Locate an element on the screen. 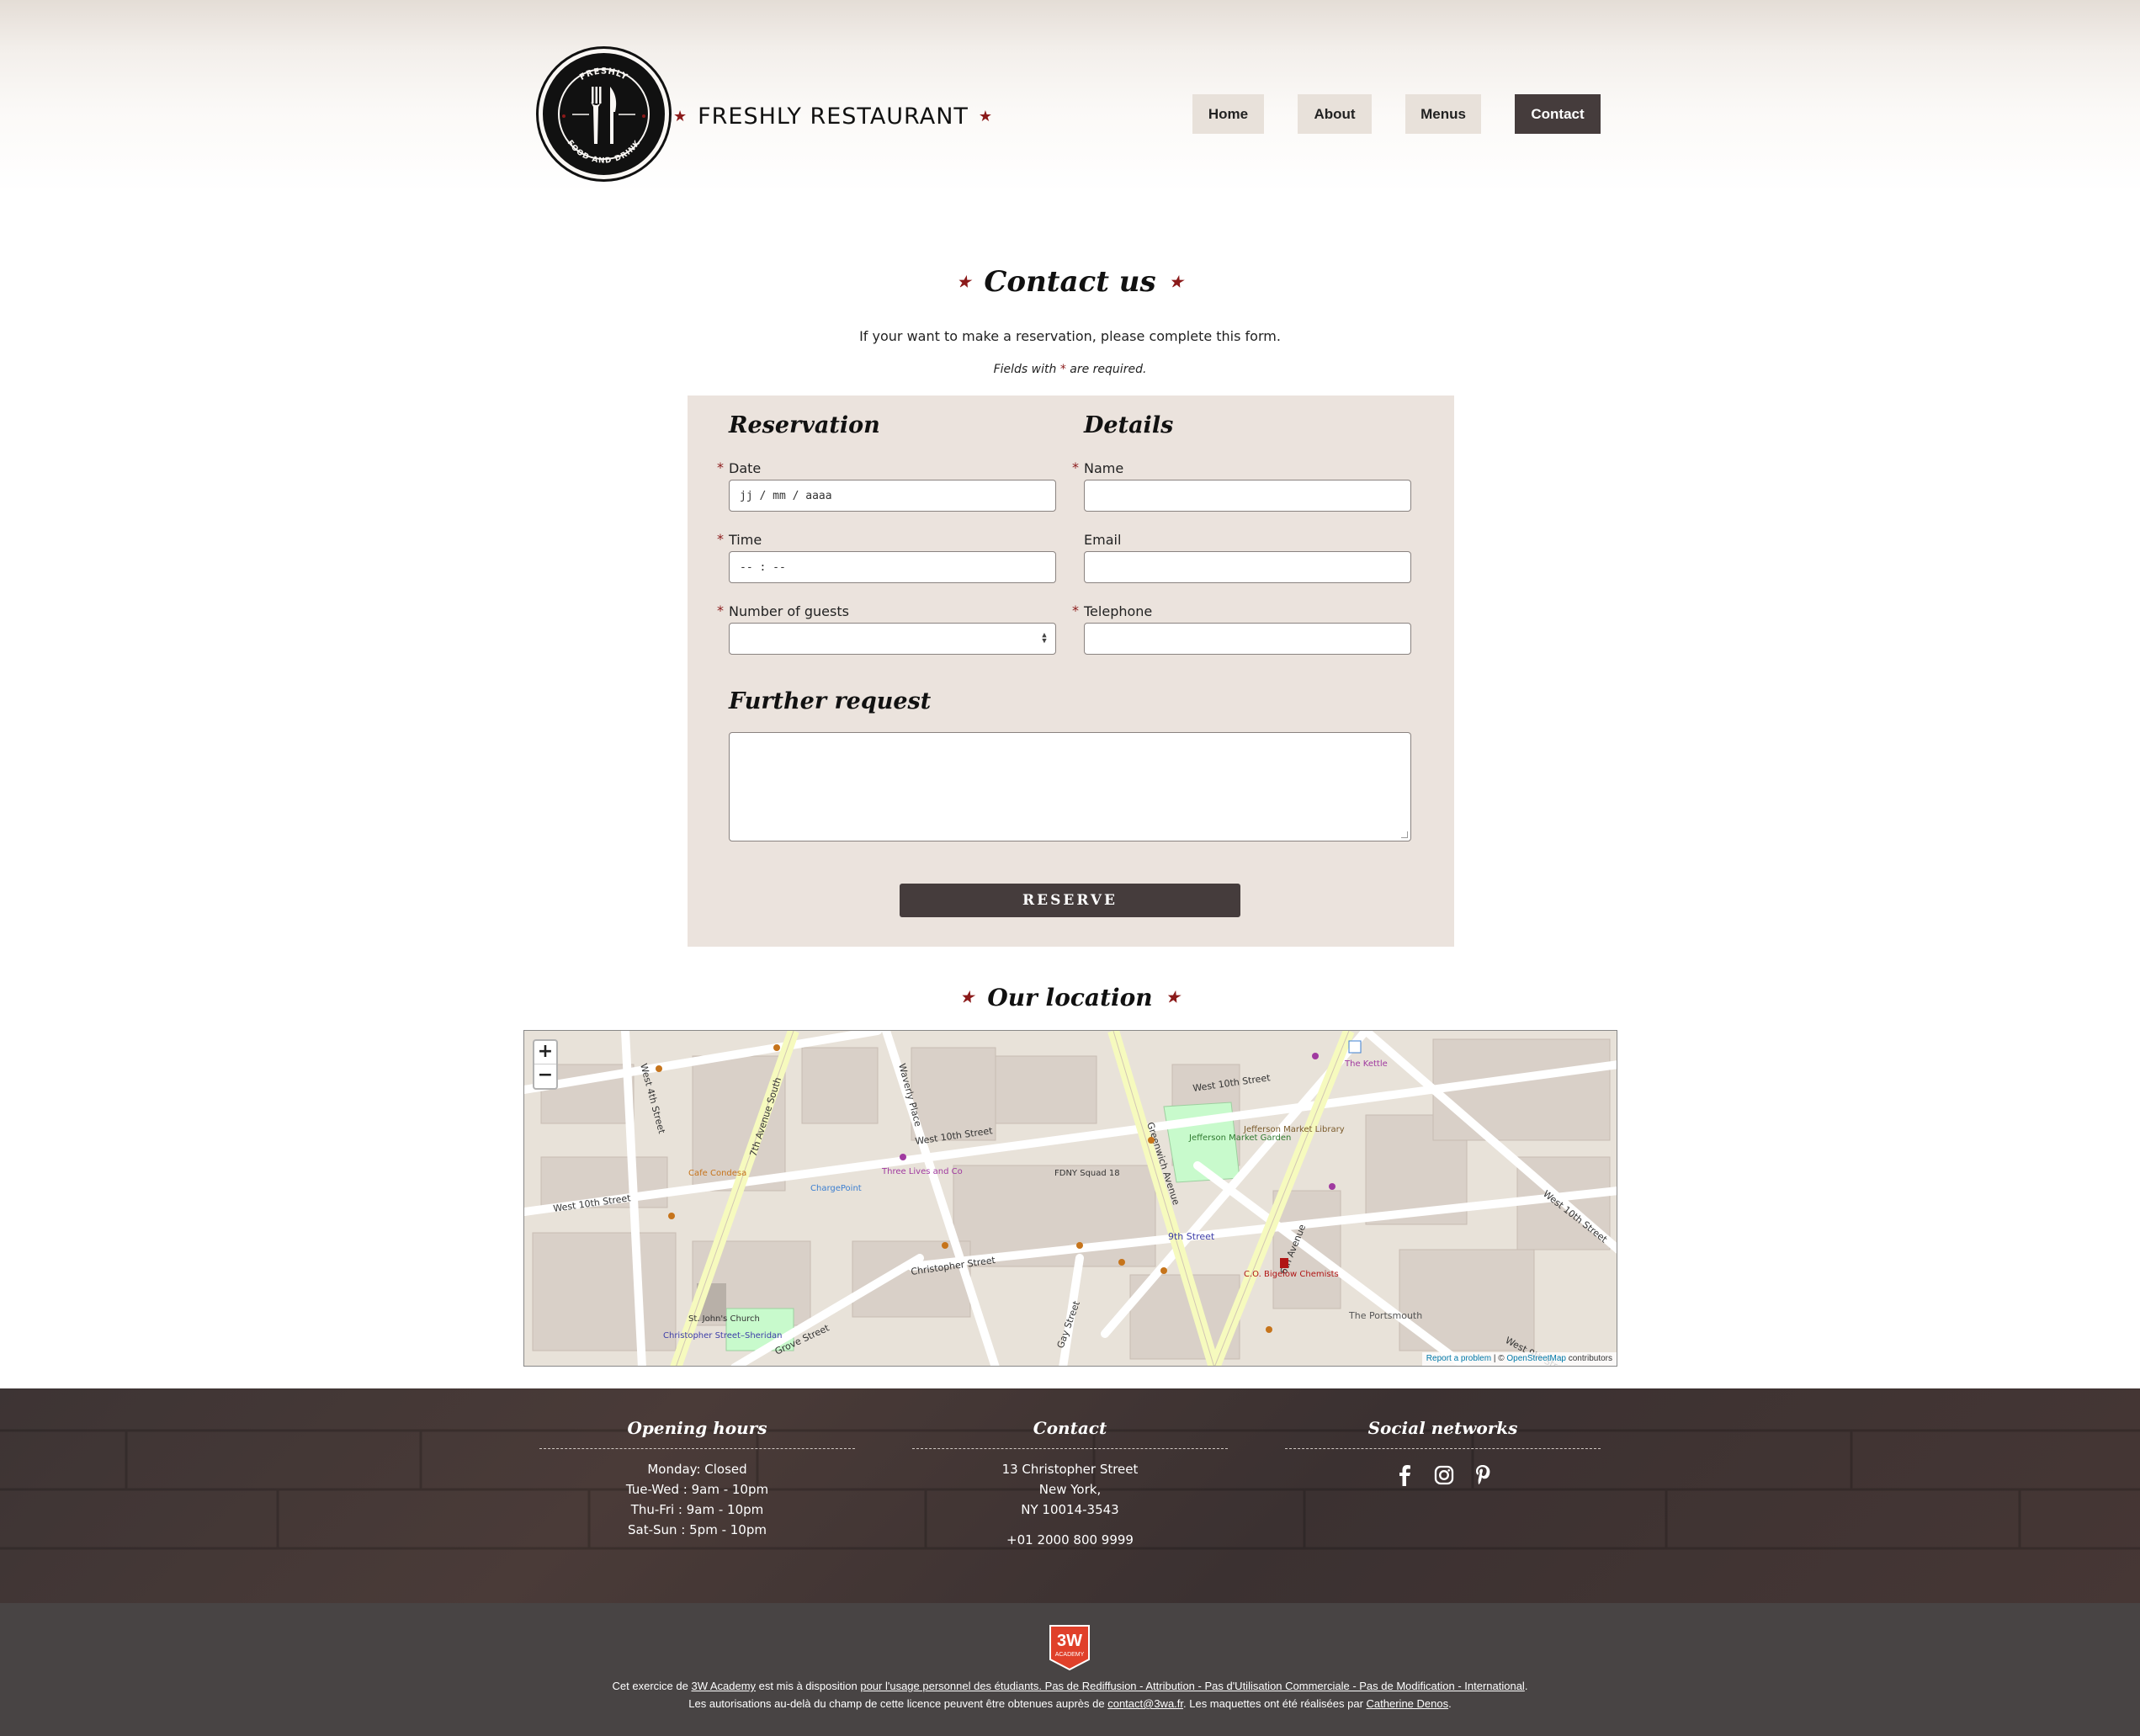 Image resolution: width=2140 pixels, height=1736 pixels. author-link: Catherine Denos is located at coordinates (1408, 1703).